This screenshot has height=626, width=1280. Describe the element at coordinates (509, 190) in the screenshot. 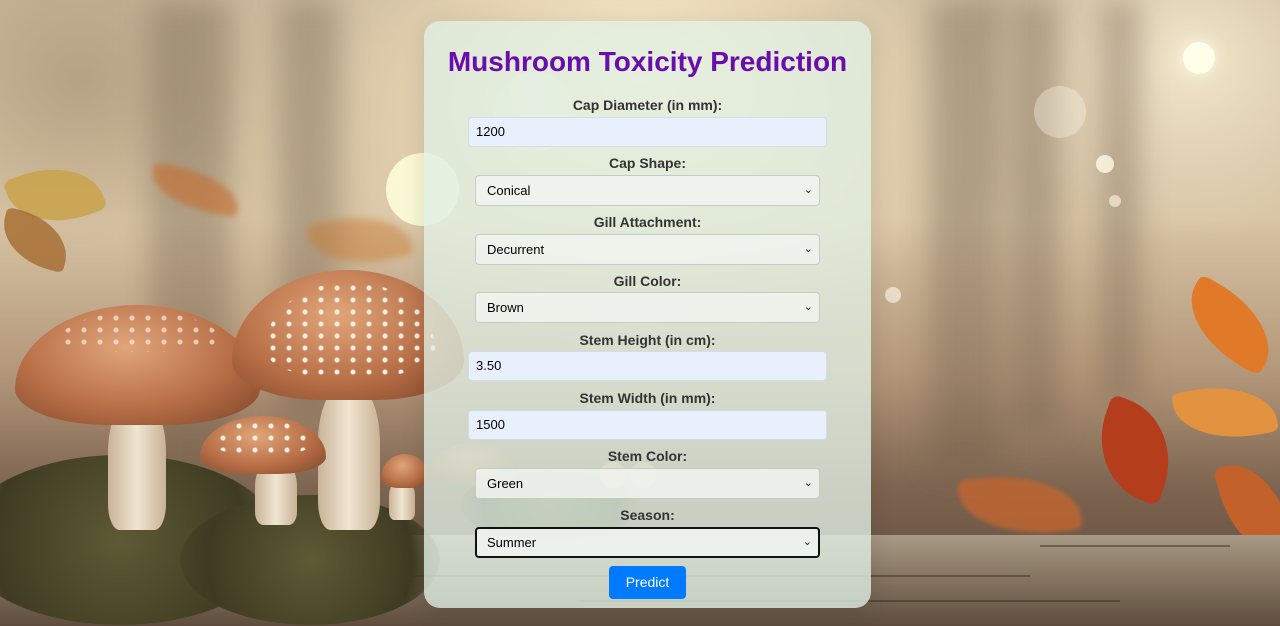

I see `cap-shape-value: Conical` at that location.